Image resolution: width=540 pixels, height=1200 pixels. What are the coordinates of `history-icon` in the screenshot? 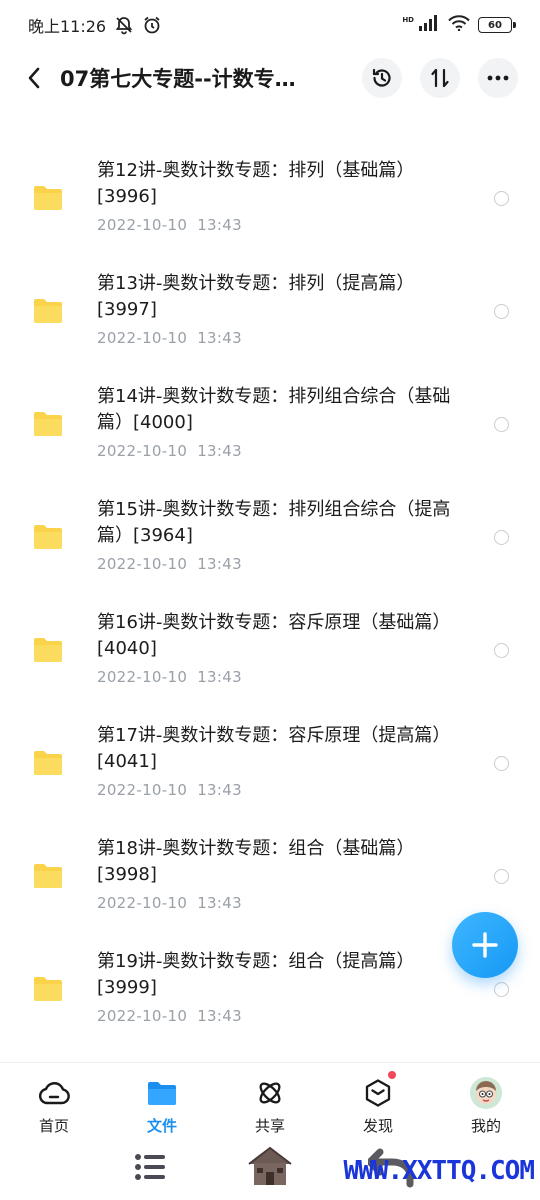 It's located at (381, 77).